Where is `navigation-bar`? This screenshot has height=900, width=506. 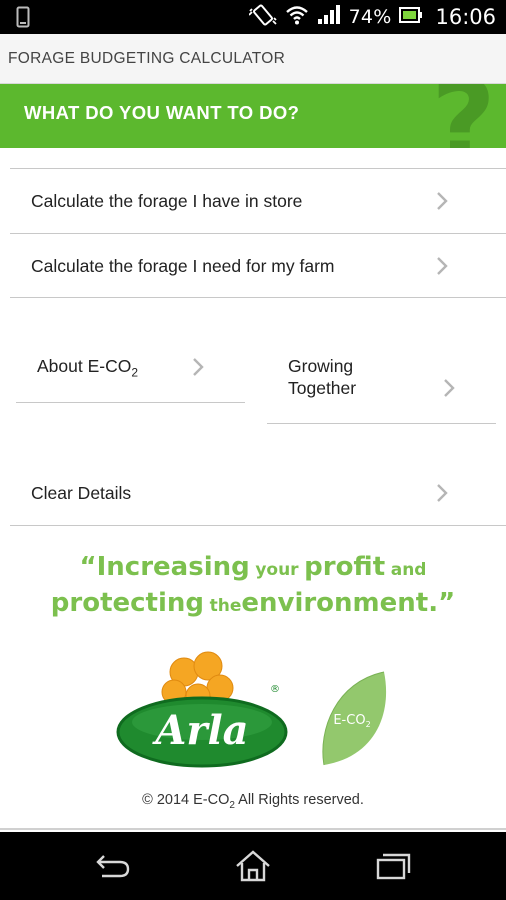 navigation-bar is located at coordinates (253, 866).